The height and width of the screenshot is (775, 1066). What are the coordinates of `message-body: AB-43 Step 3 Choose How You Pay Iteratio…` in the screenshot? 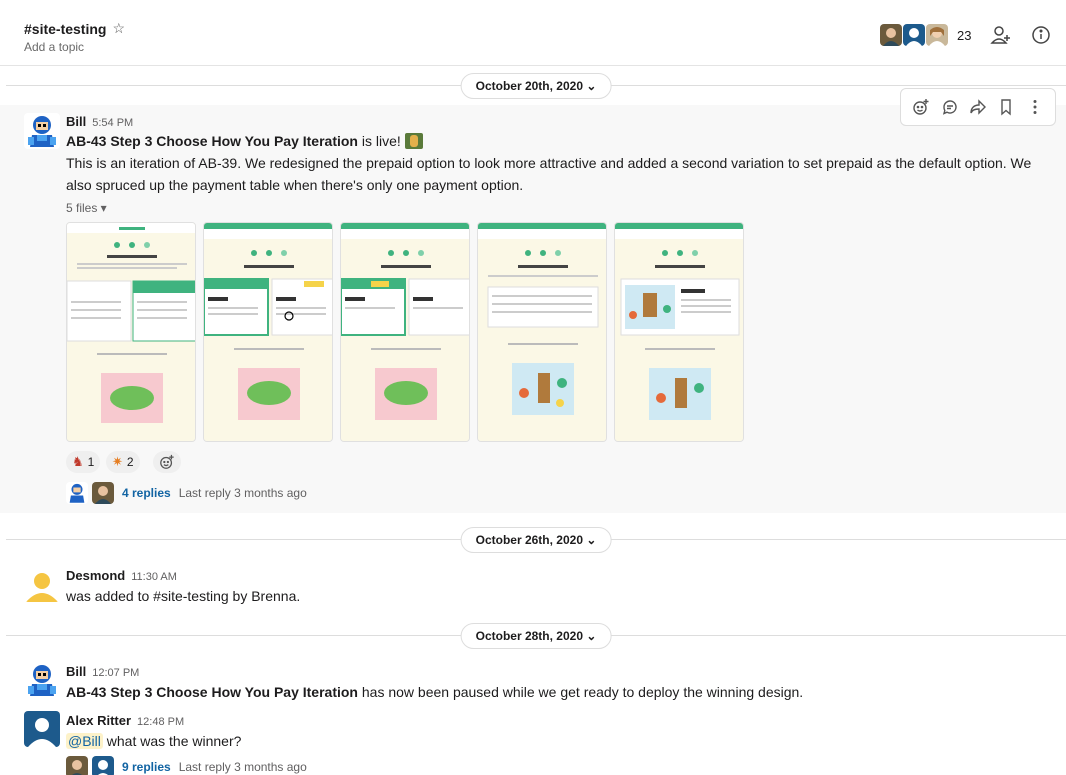 It's located at (435, 692).